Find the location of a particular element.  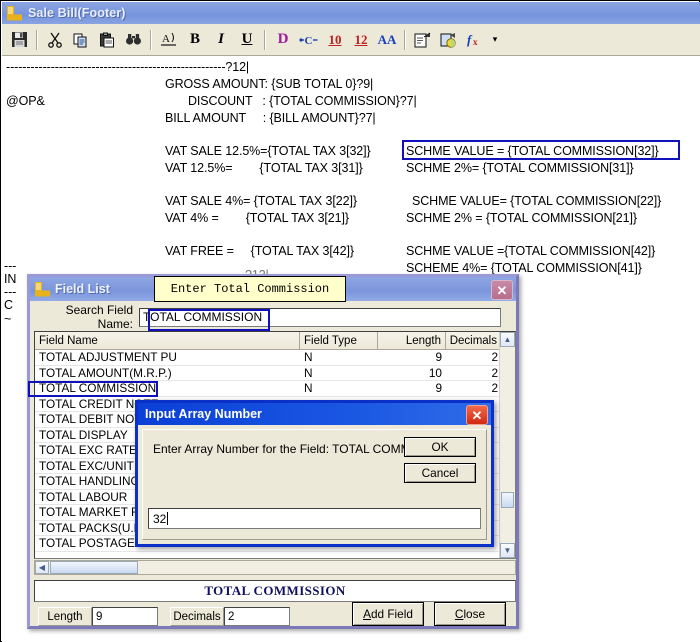

editor-line: @OP& is located at coordinates (25, 101).